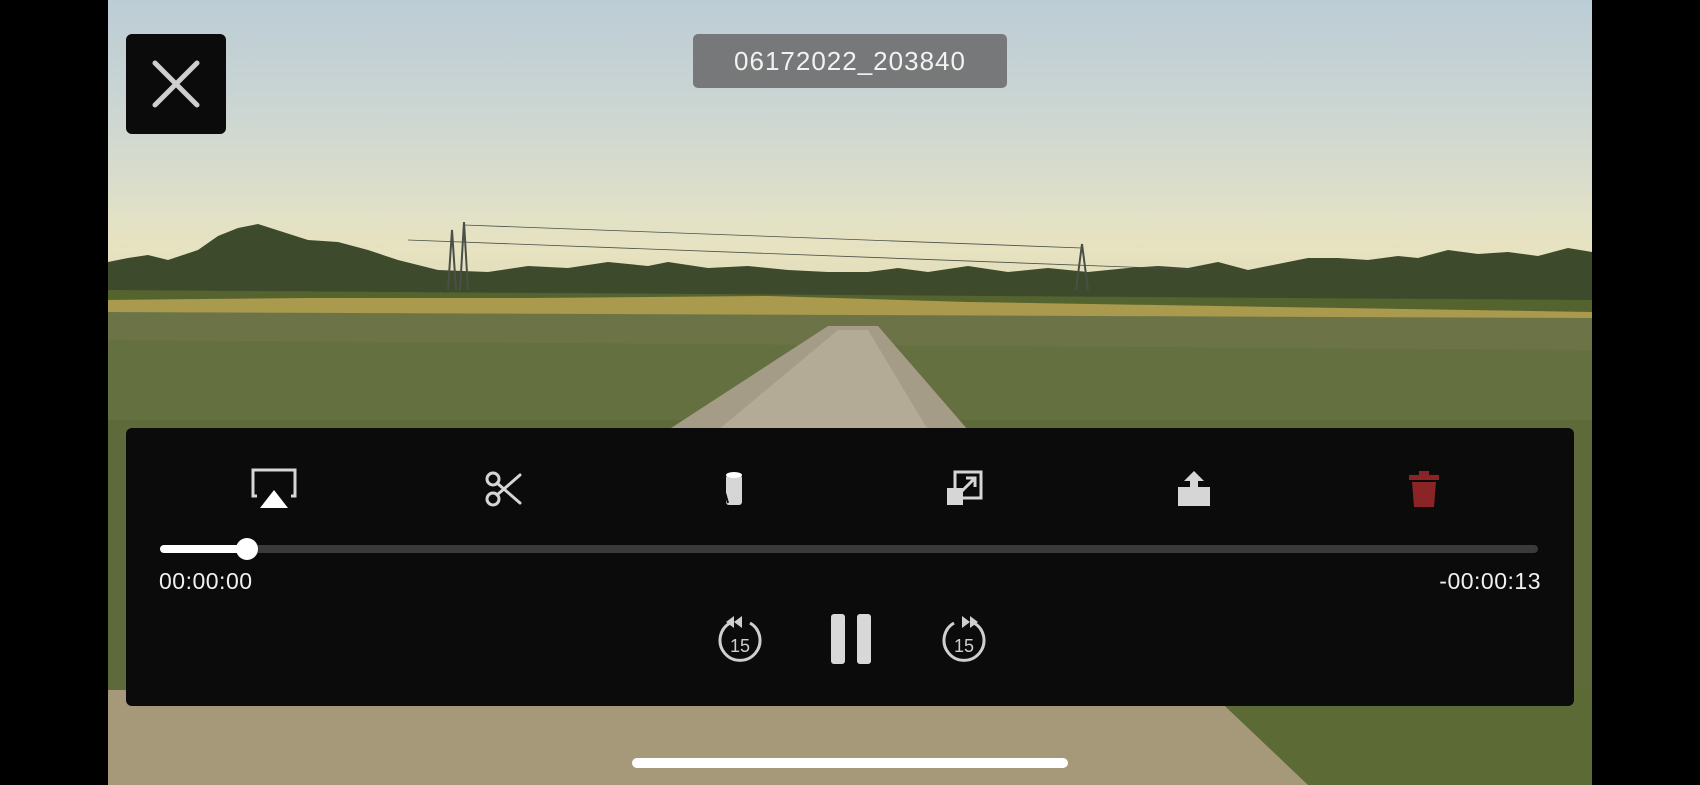  Describe the element at coordinates (246, 549) in the screenshot. I see `progress-thumb` at that location.